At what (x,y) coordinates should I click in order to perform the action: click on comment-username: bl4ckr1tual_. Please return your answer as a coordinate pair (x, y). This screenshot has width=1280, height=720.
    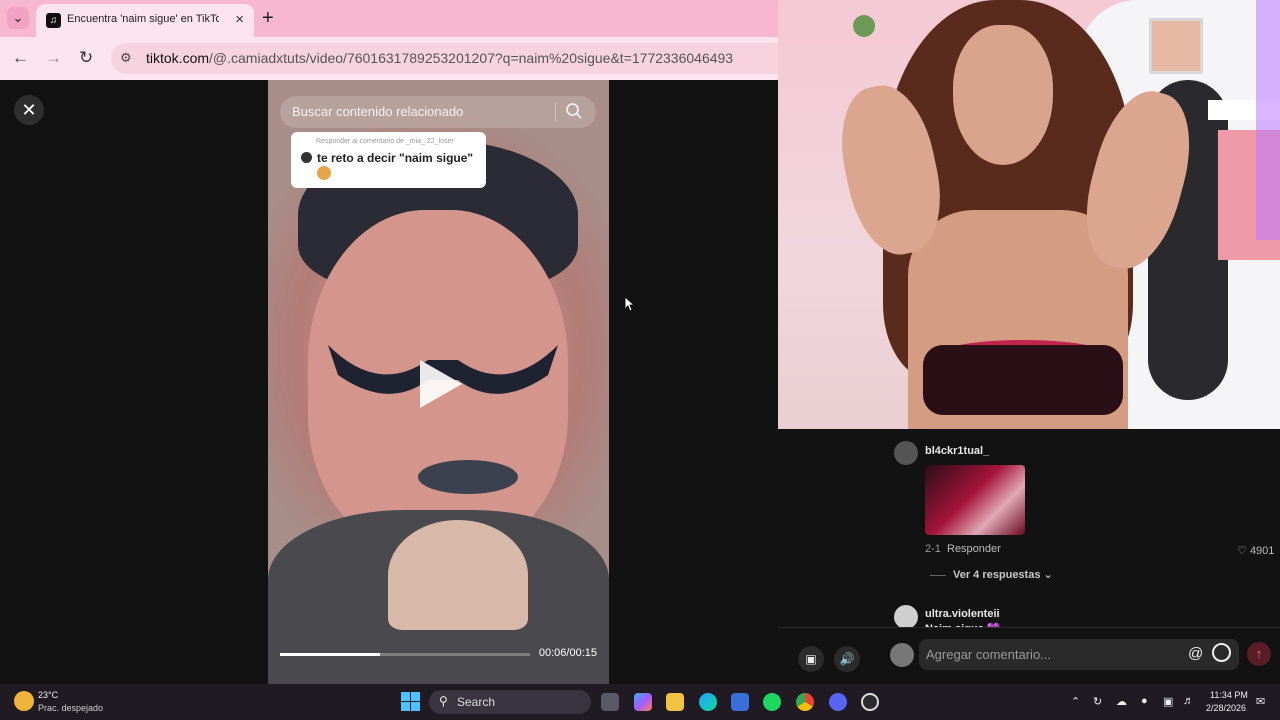
    Looking at the image, I should click on (957, 451).